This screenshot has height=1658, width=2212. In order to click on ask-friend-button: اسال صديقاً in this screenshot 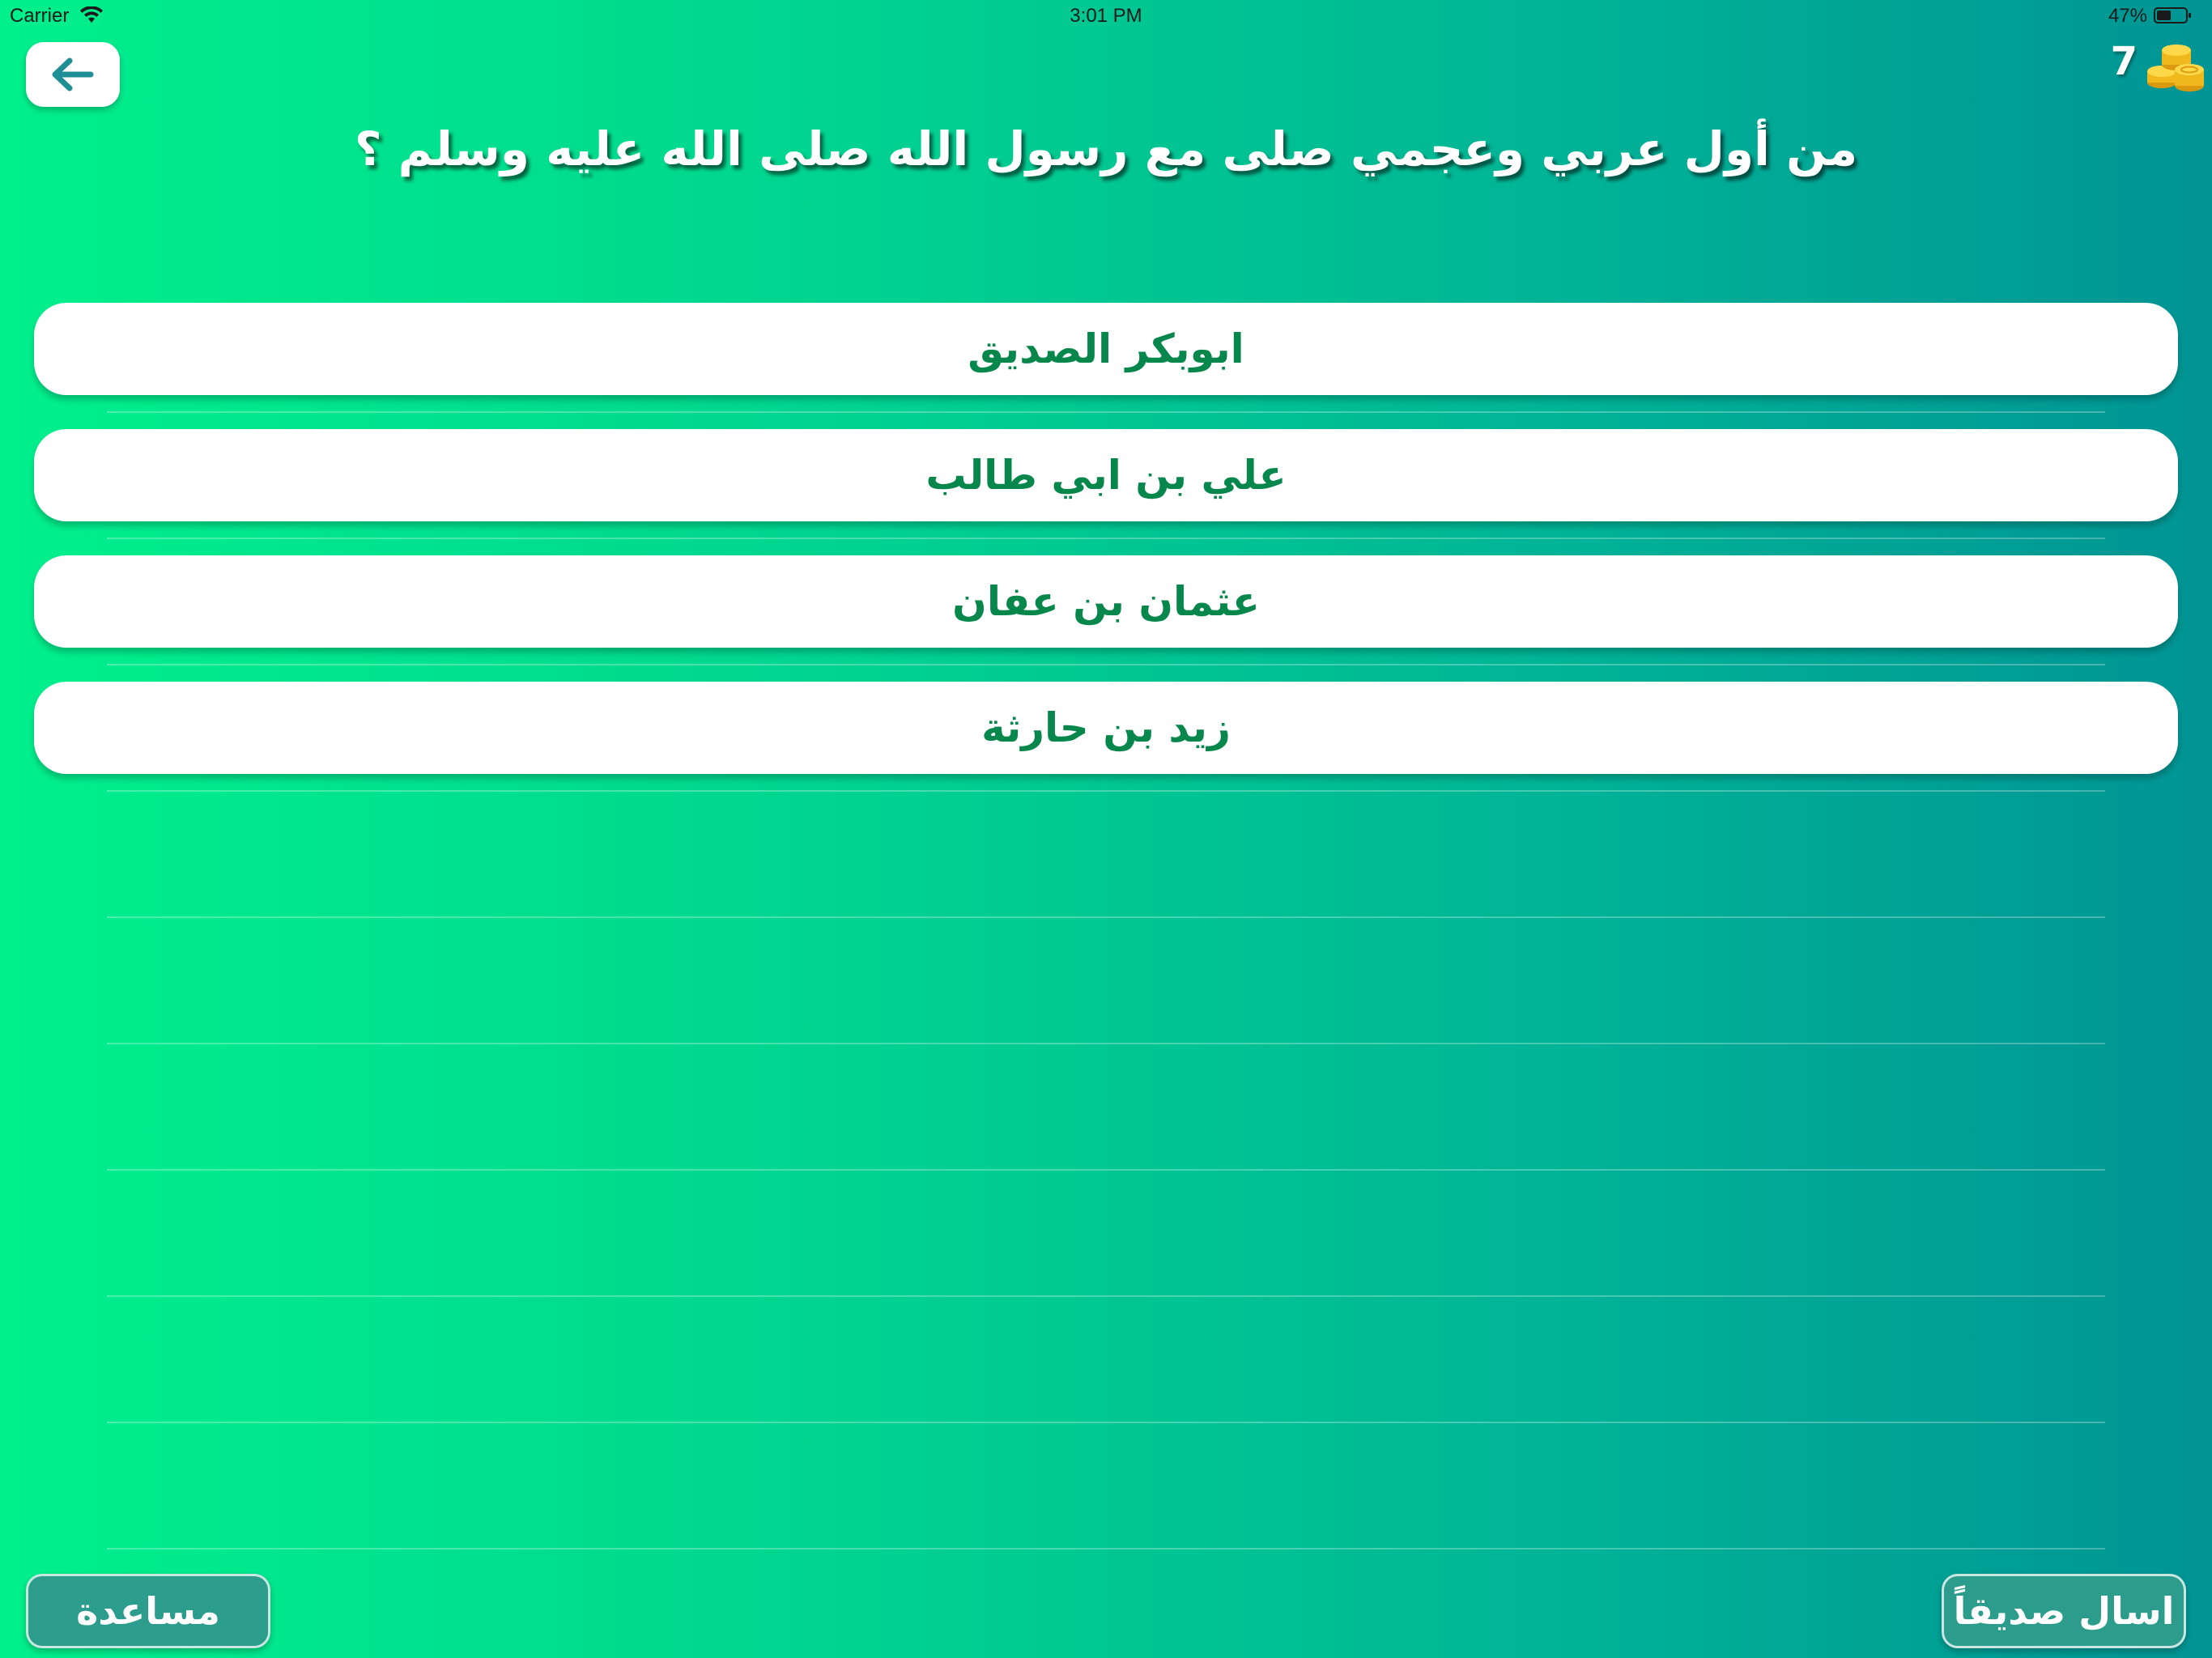, I will do `click(2064, 1611)`.